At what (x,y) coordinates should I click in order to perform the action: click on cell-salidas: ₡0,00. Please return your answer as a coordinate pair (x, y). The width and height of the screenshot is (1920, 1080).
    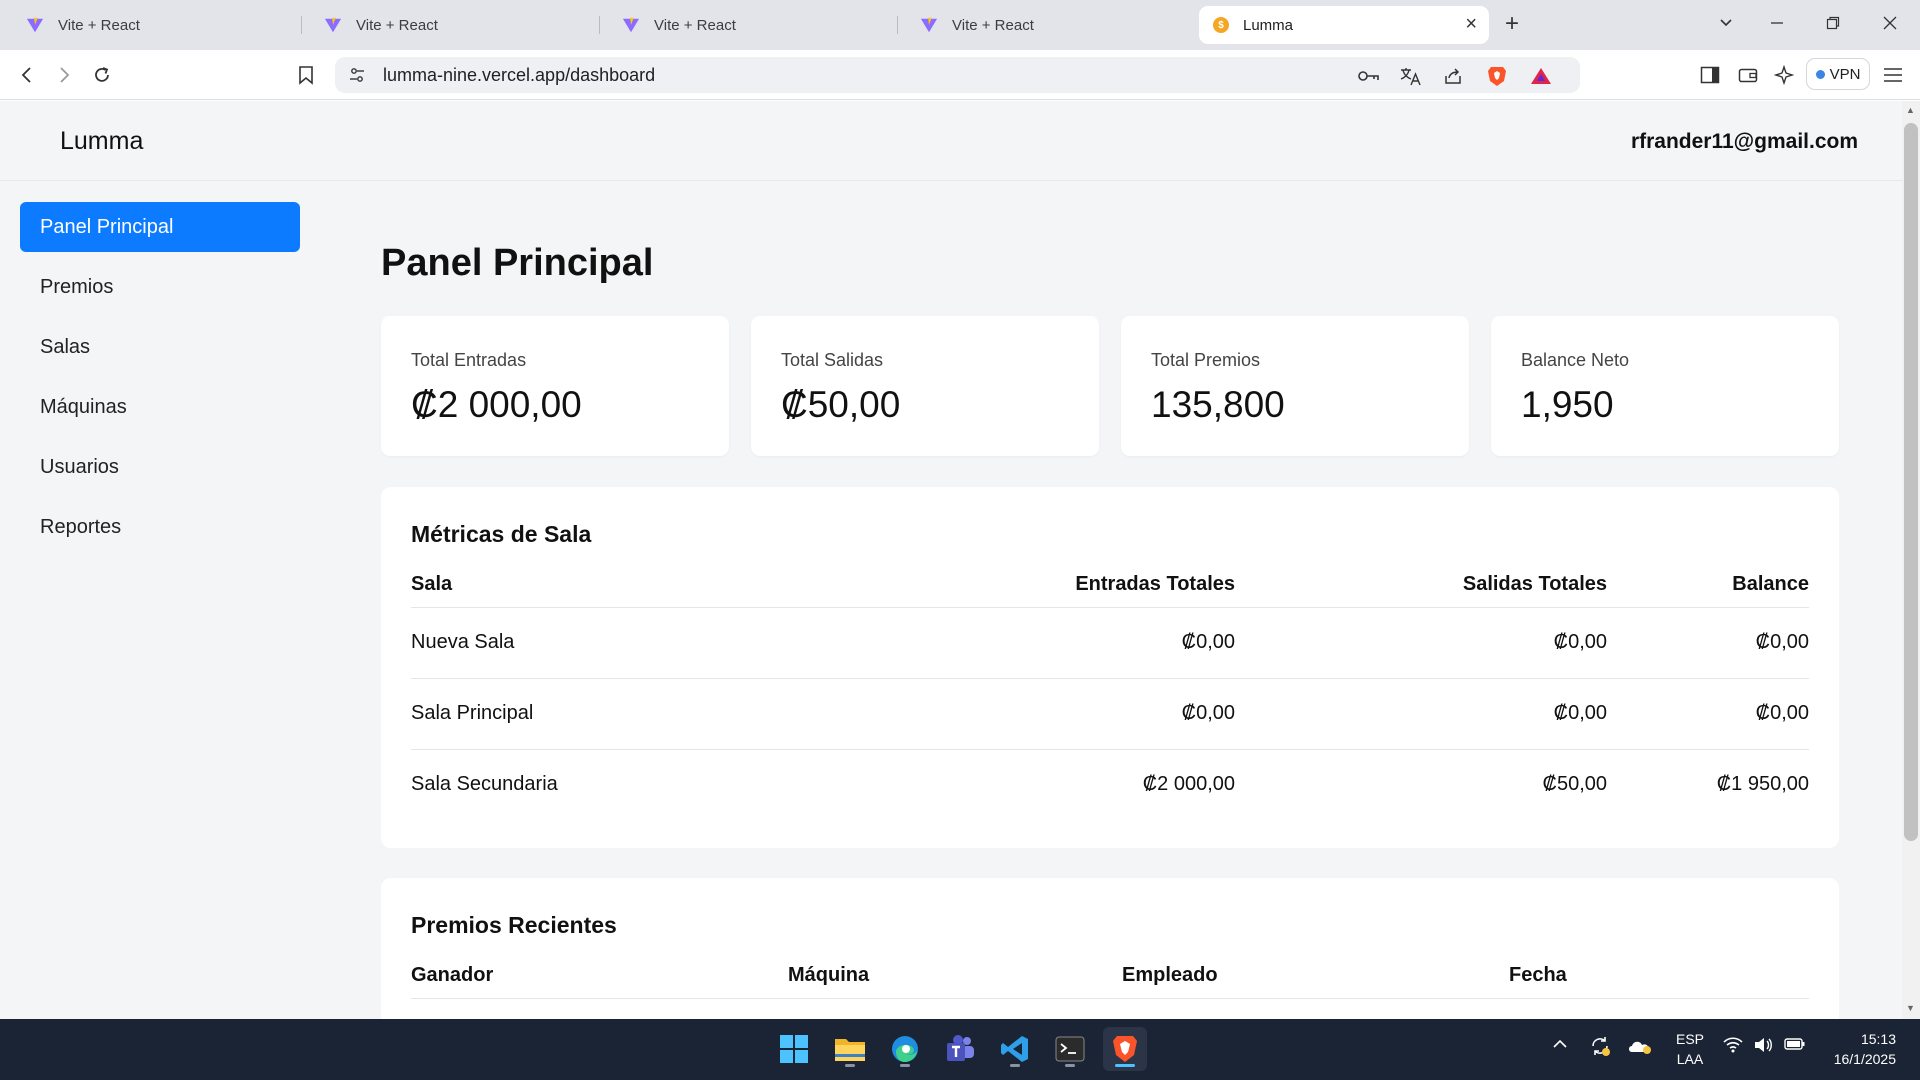
    Looking at the image, I should click on (1421, 714).